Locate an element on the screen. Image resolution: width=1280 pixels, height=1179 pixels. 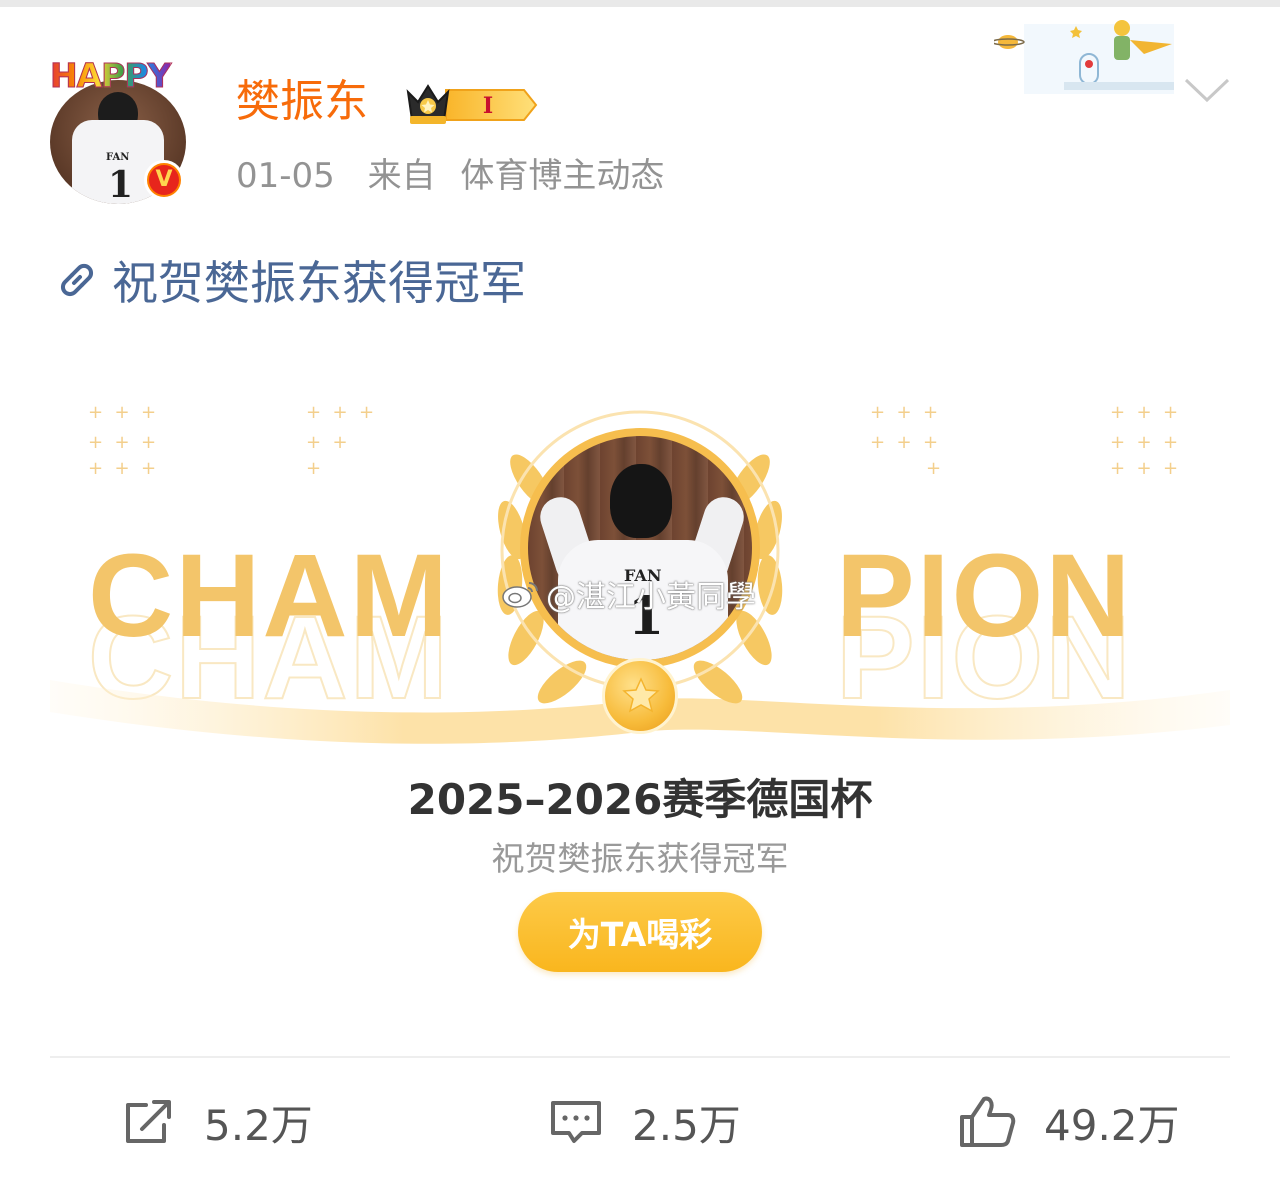
comment-button: 2.5万 is located at coordinates (644, 1122).